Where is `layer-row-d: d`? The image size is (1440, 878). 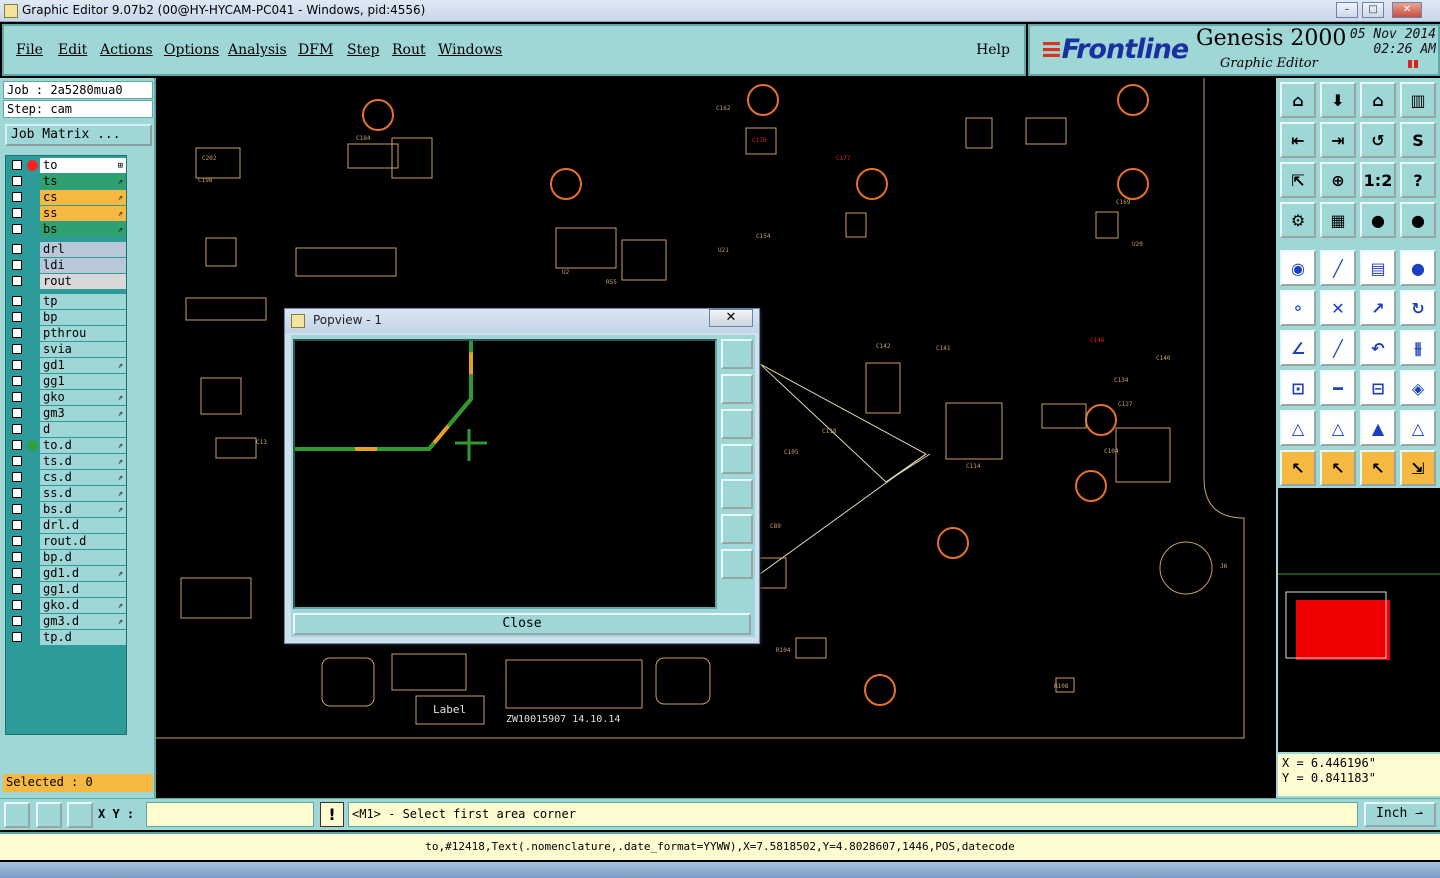
layer-row-d: d is located at coordinates (67, 429).